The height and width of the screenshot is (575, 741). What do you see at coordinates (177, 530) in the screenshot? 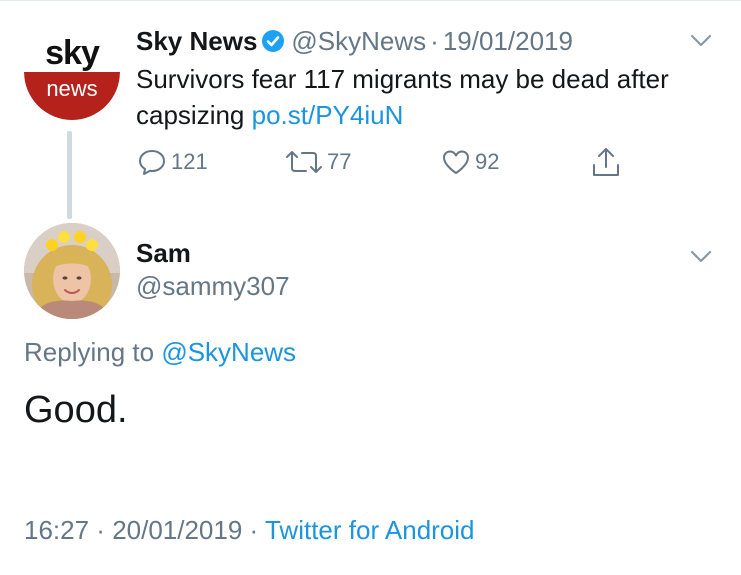
I see `reply-date: 20/01/2019` at bounding box center [177, 530].